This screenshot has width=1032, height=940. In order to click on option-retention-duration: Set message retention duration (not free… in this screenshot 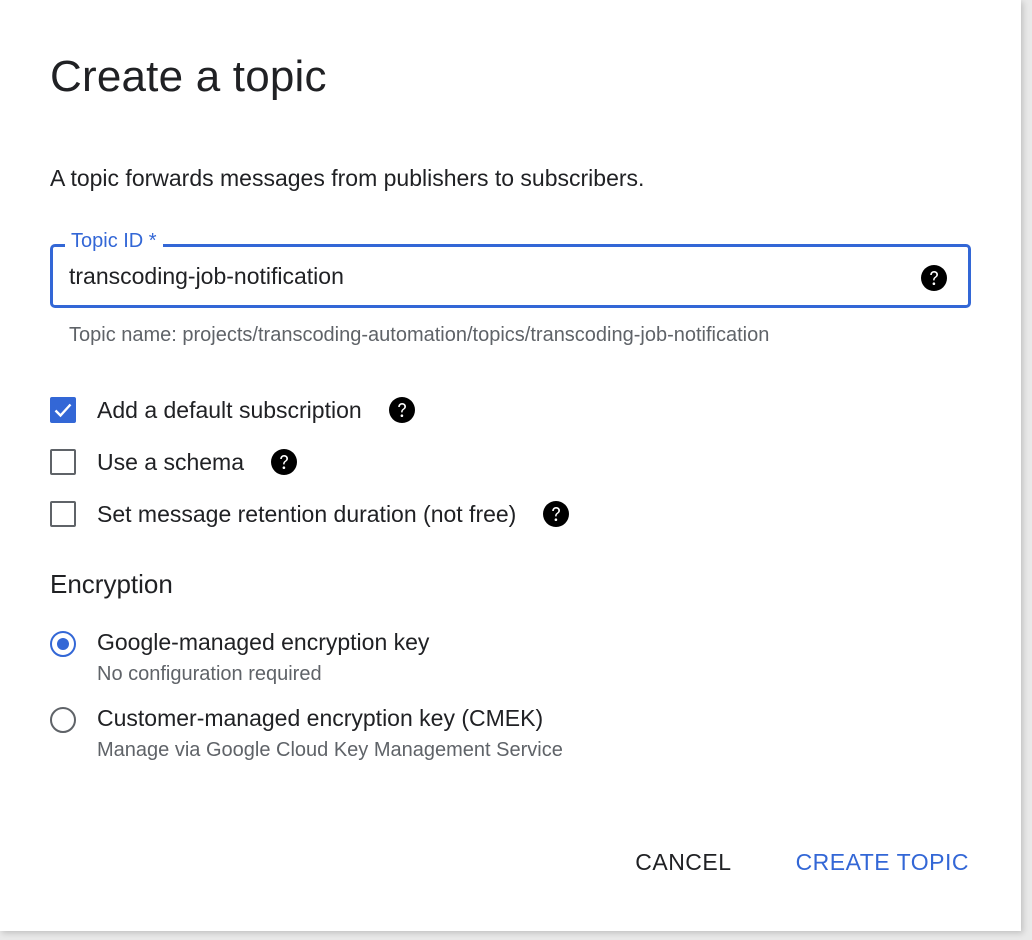, I will do `click(310, 514)`.